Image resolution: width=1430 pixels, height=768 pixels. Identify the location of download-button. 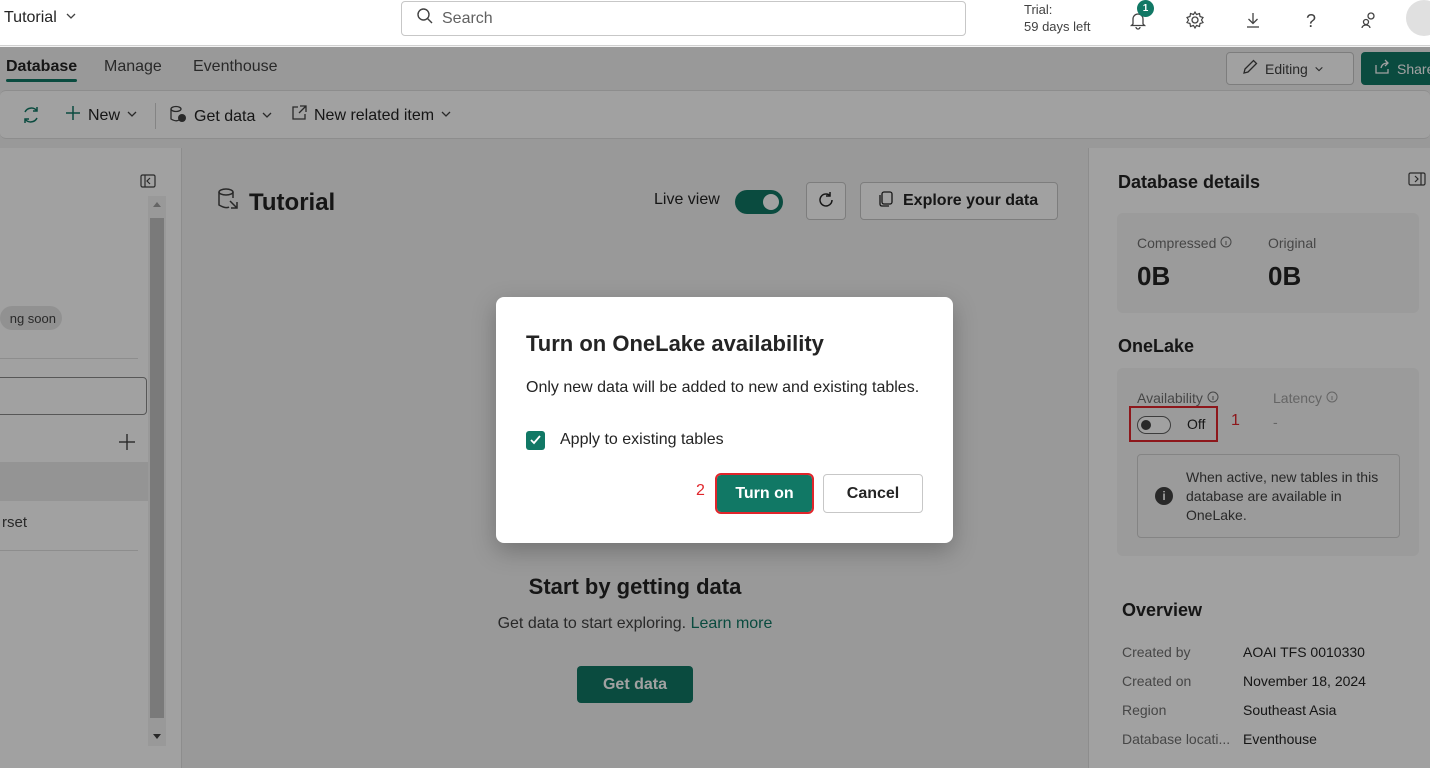
(1253, 21).